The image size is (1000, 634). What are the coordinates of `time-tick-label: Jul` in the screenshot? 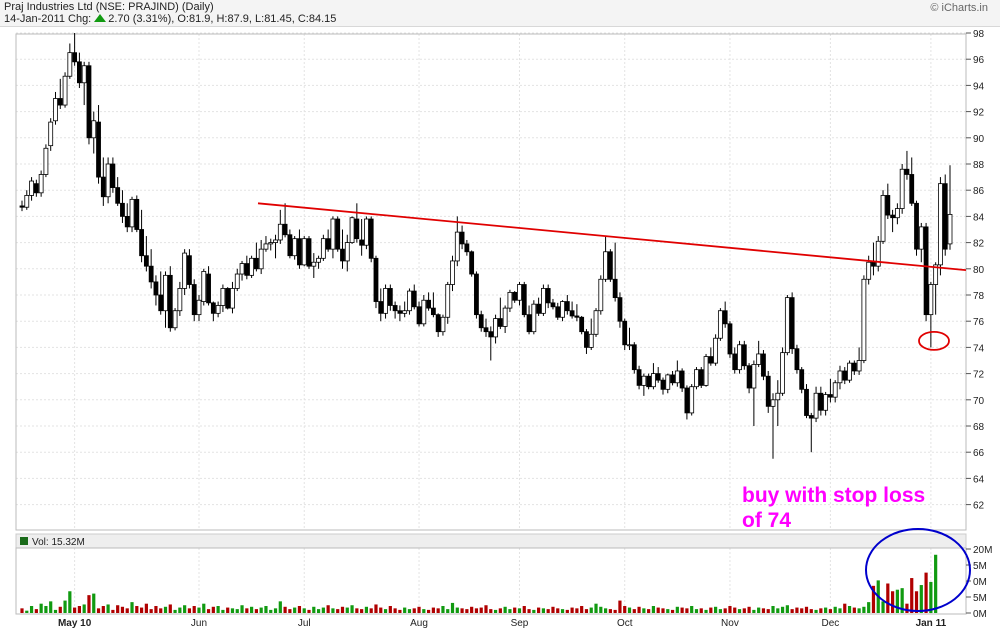 It's located at (304, 623).